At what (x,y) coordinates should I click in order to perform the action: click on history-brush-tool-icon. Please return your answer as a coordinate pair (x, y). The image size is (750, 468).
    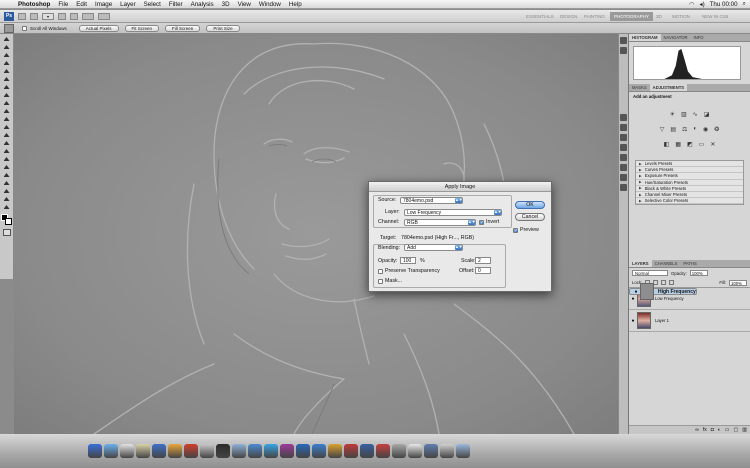
    Looking at the image, I should click on (7, 111).